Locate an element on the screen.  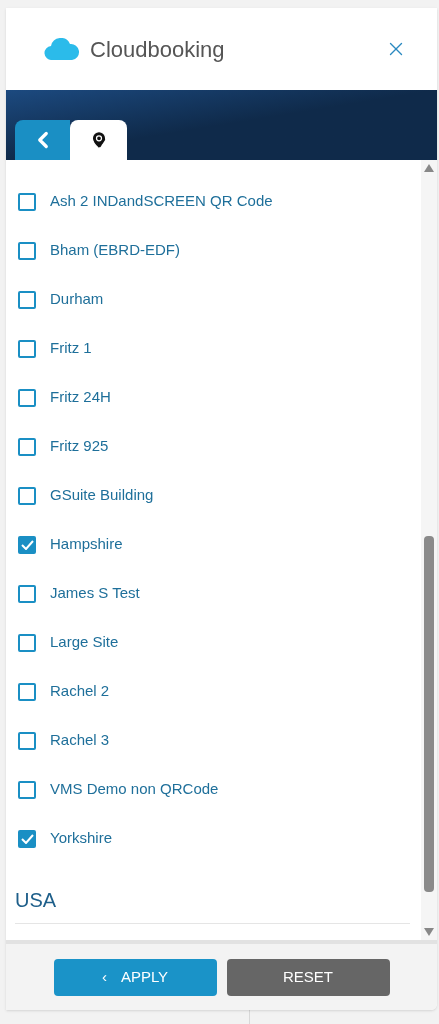
site-label: Large Site is located at coordinates (84, 642).